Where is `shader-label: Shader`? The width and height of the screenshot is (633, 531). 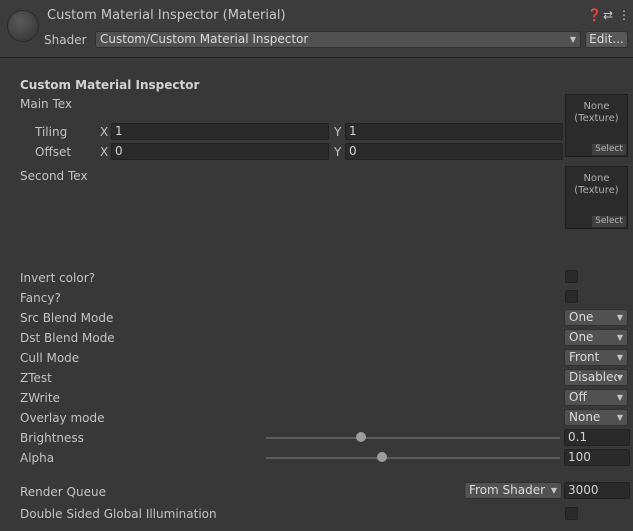
shader-label: Shader is located at coordinates (65, 40).